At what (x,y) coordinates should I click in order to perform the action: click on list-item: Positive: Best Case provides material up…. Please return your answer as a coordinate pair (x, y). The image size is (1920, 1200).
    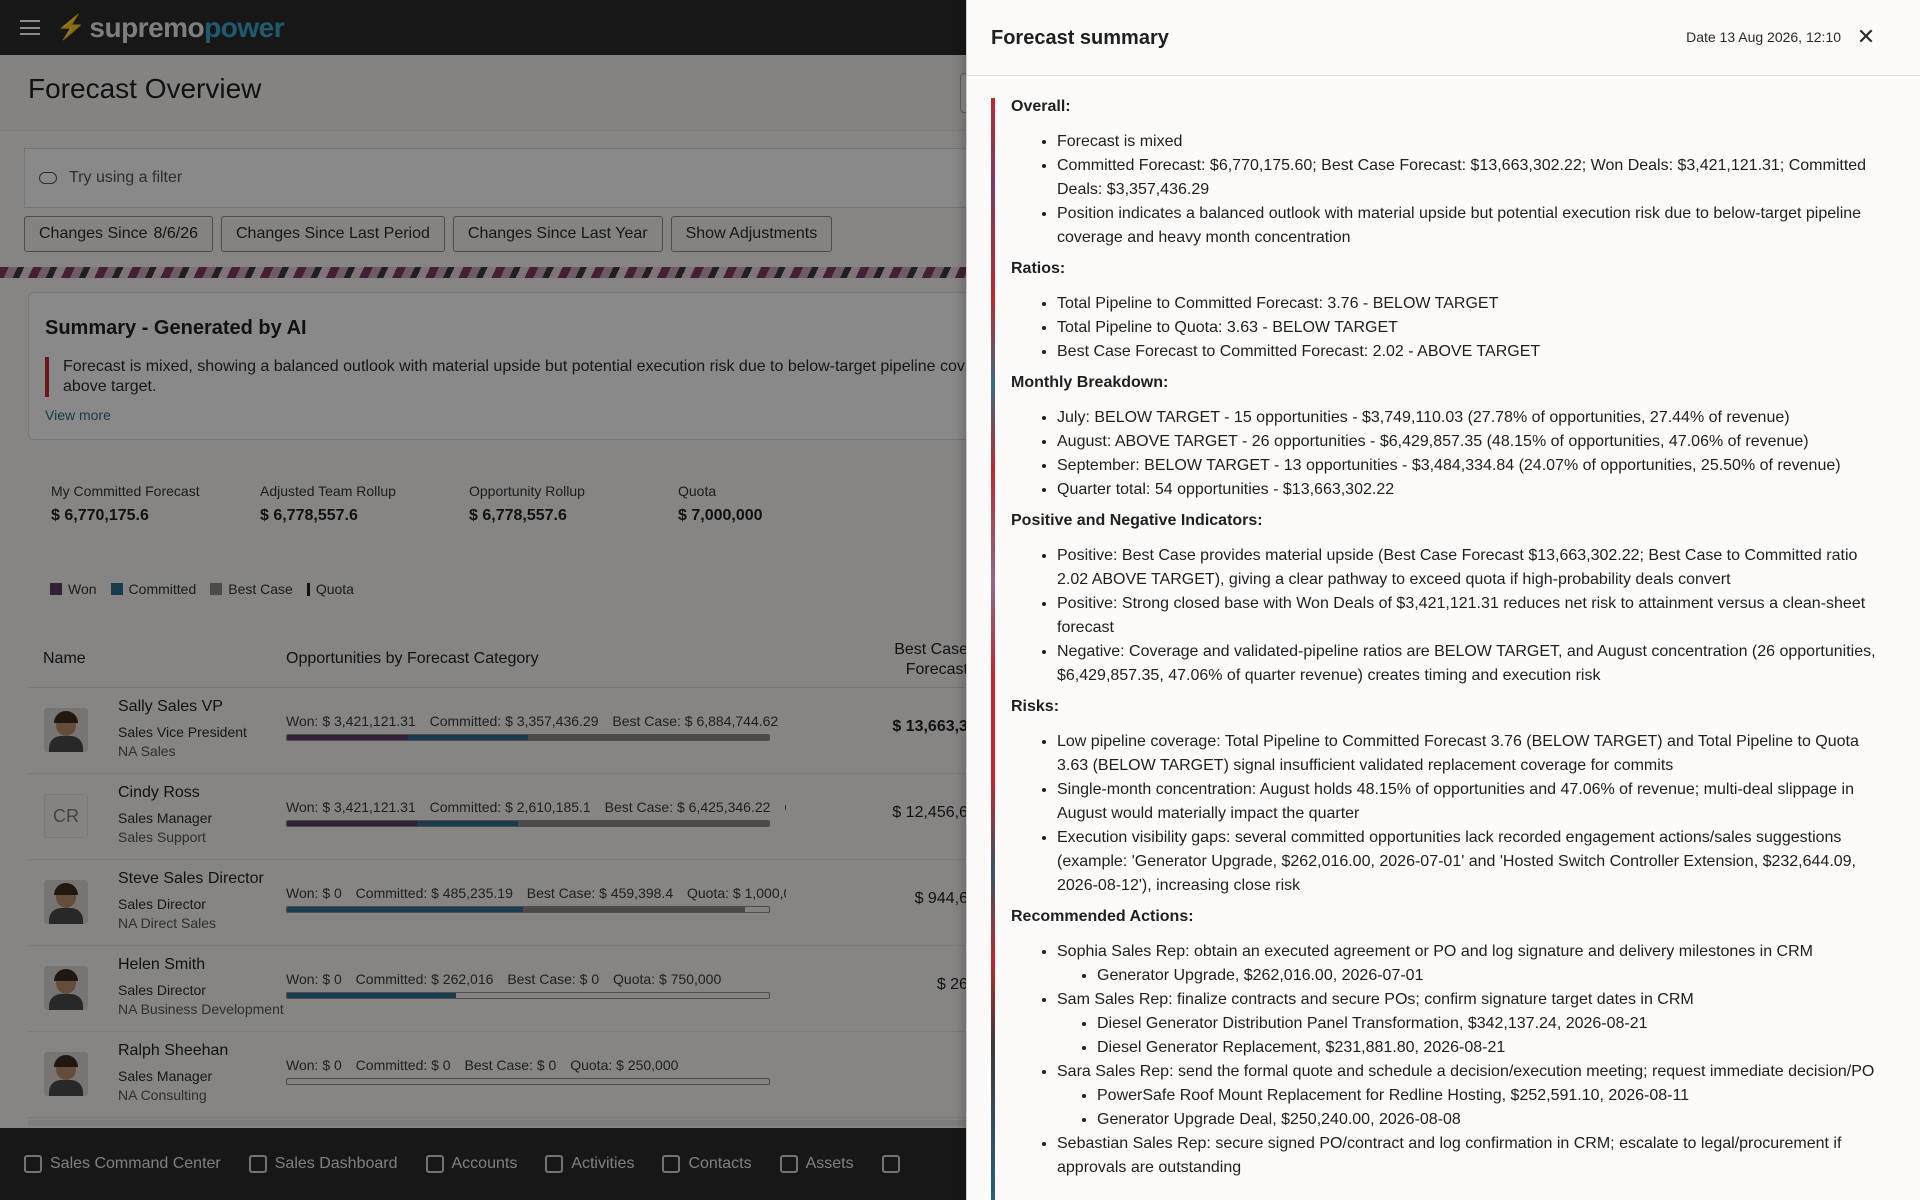
    Looking at the image, I should click on (1474, 568).